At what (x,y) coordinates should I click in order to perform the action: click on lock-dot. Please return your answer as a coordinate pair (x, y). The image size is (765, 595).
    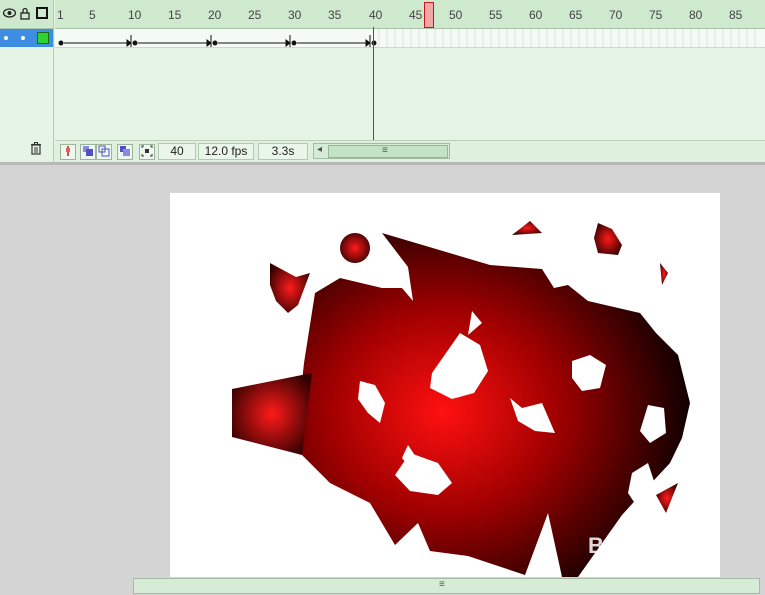
    Looking at the image, I should click on (23, 38).